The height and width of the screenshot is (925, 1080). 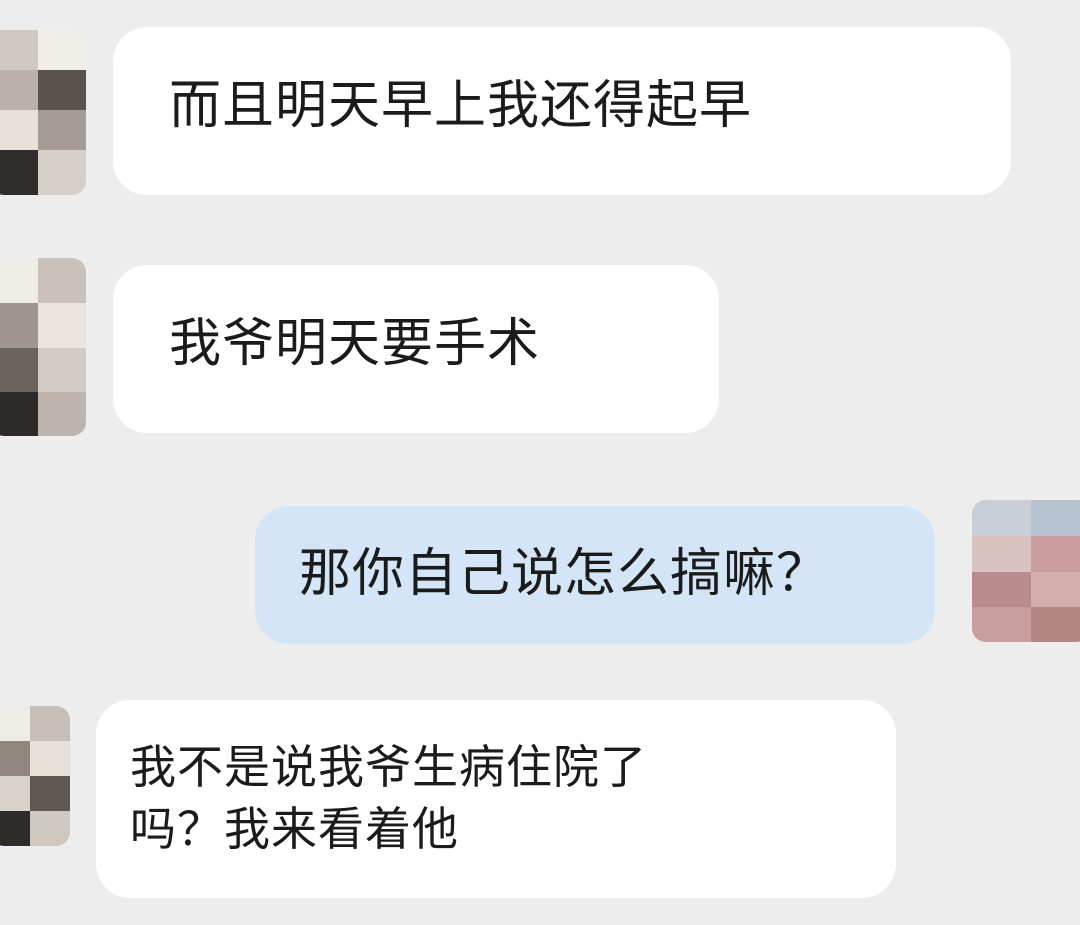 I want to click on message-text-line: 我不是说我爷生病住院了, so click(x=388, y=767).